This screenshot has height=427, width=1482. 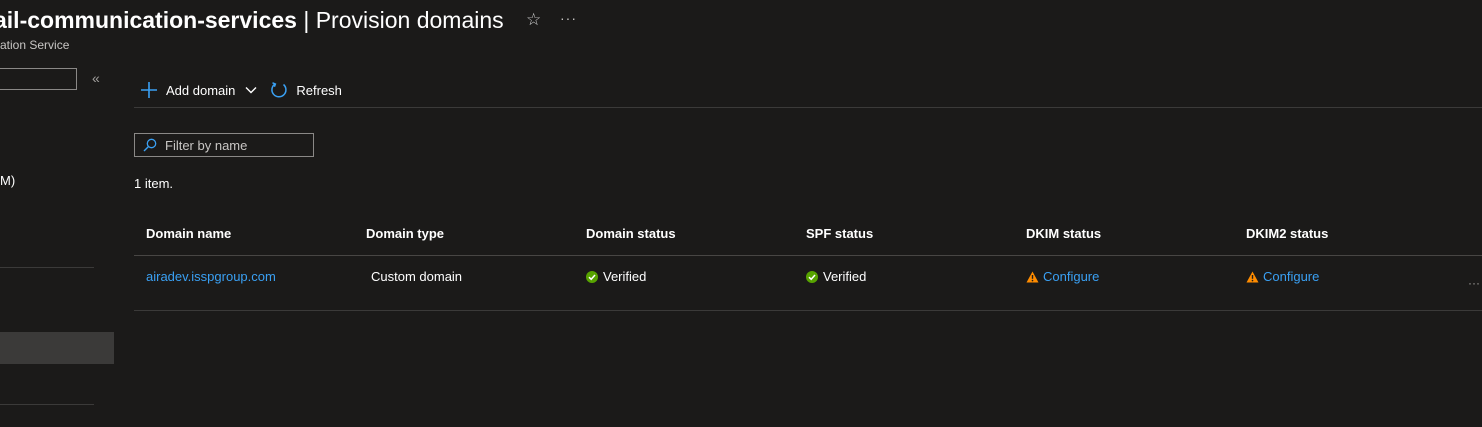 I want to click on search-icon, so click(x=150, y=145).